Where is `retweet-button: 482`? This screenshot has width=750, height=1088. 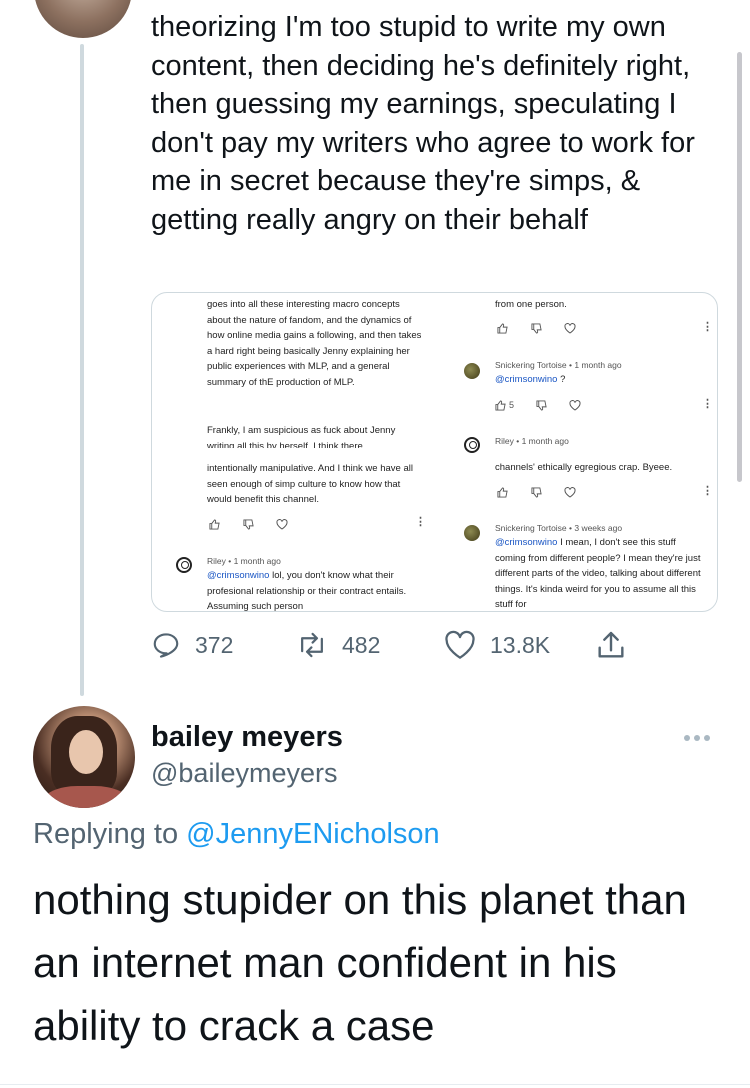
retweet-button: 482 is located at coordinates (338, 645).